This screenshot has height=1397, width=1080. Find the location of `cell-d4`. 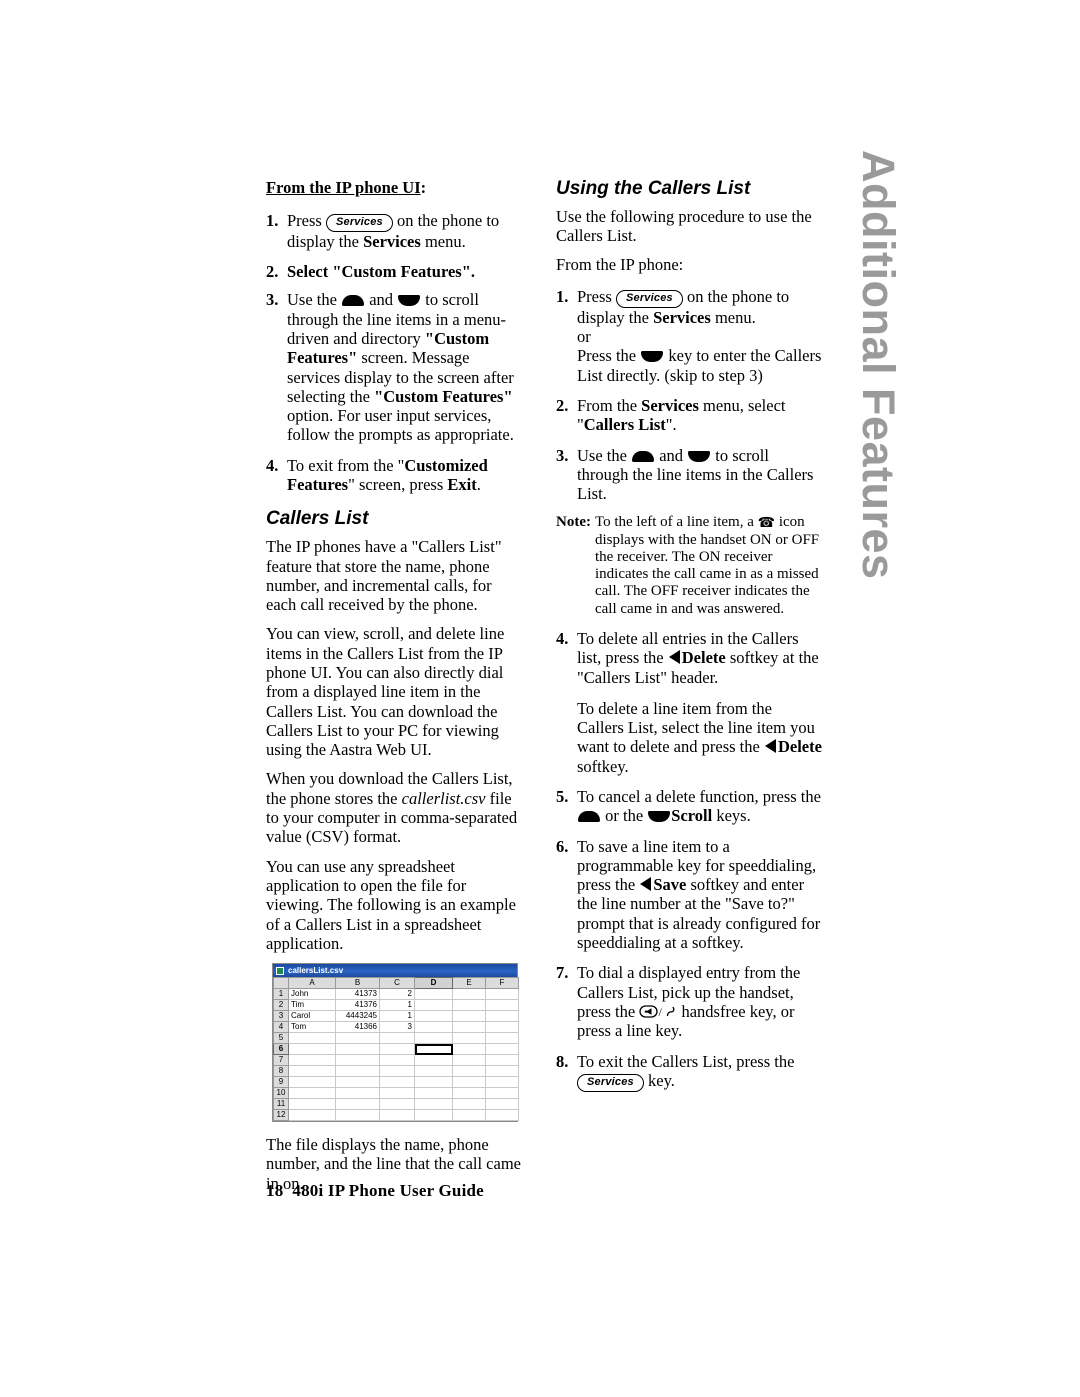

cell-d4 is located at coordinates (433, 1027).